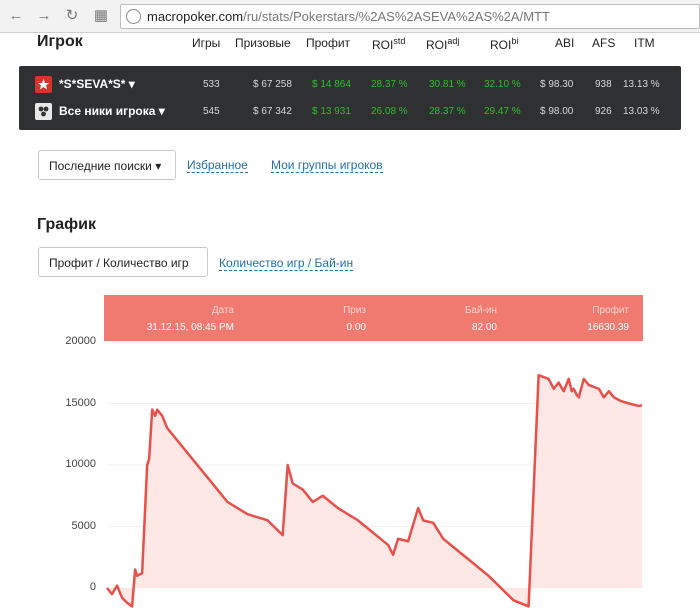 Image resolution: width=700 pixels, height=609 pixels. Describe the element at coordinates (92, 587) in the screenshot. I see `y-tick-label: 0` at that location.